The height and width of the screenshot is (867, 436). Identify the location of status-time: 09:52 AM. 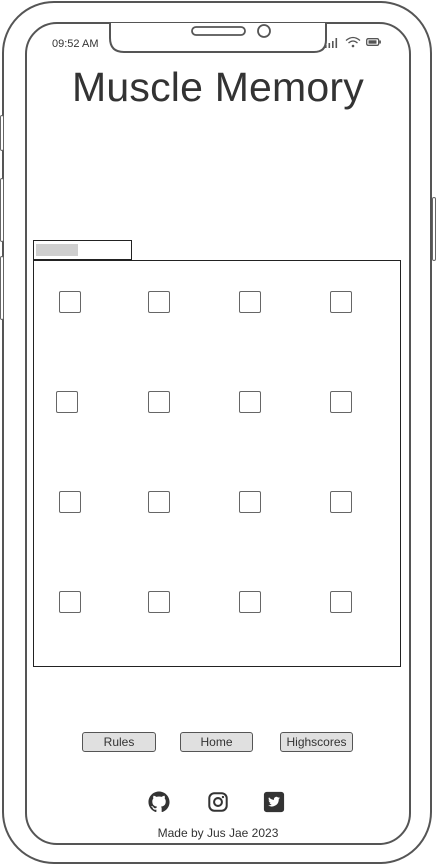
(75, 44).